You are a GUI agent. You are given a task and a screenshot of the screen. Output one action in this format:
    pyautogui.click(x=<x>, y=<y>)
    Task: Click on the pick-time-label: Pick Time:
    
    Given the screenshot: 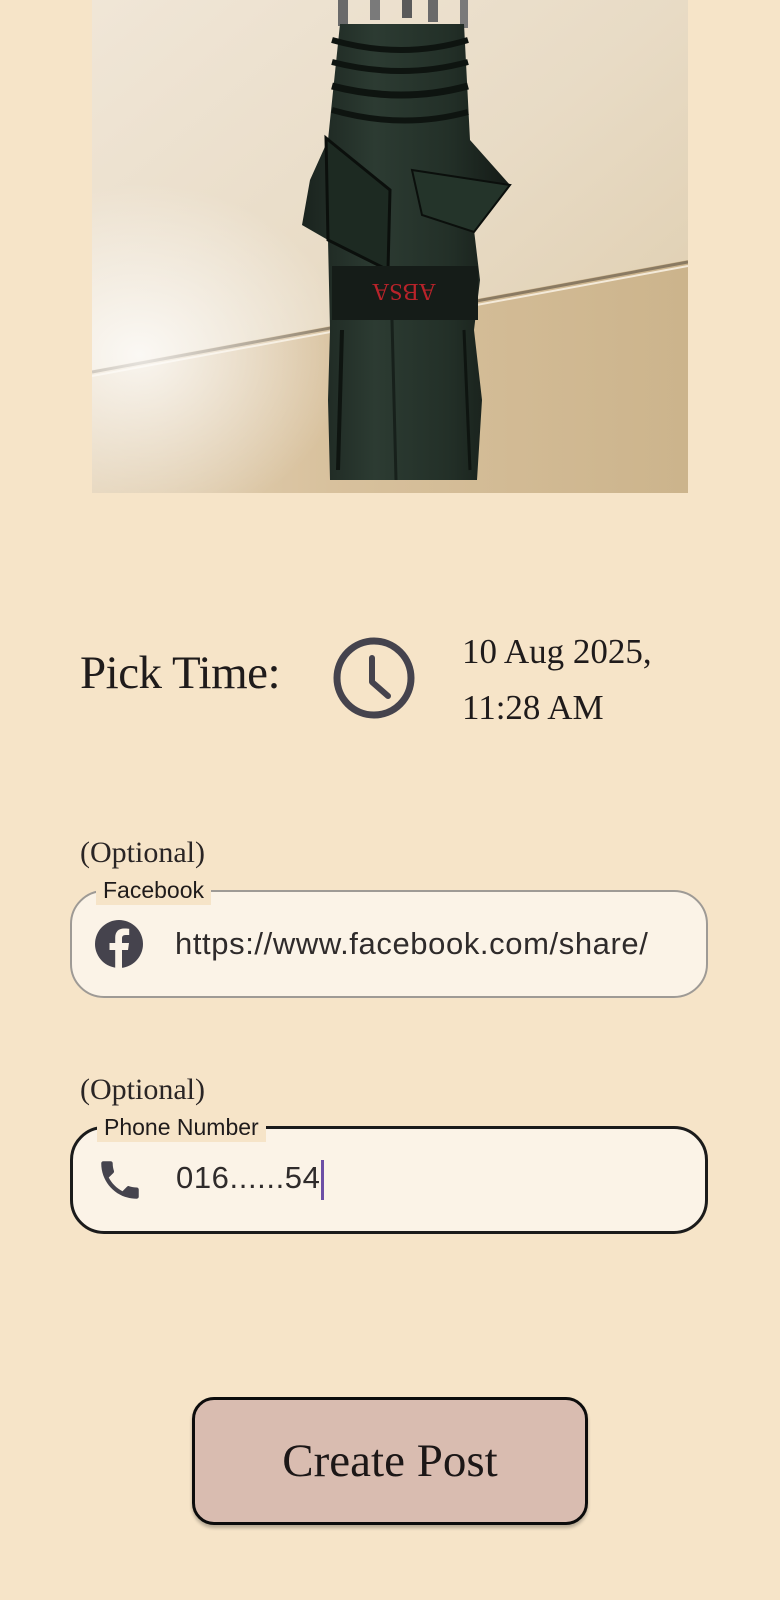 What is the action you would take?
    pyautogui.click(x=180, y=673)
    